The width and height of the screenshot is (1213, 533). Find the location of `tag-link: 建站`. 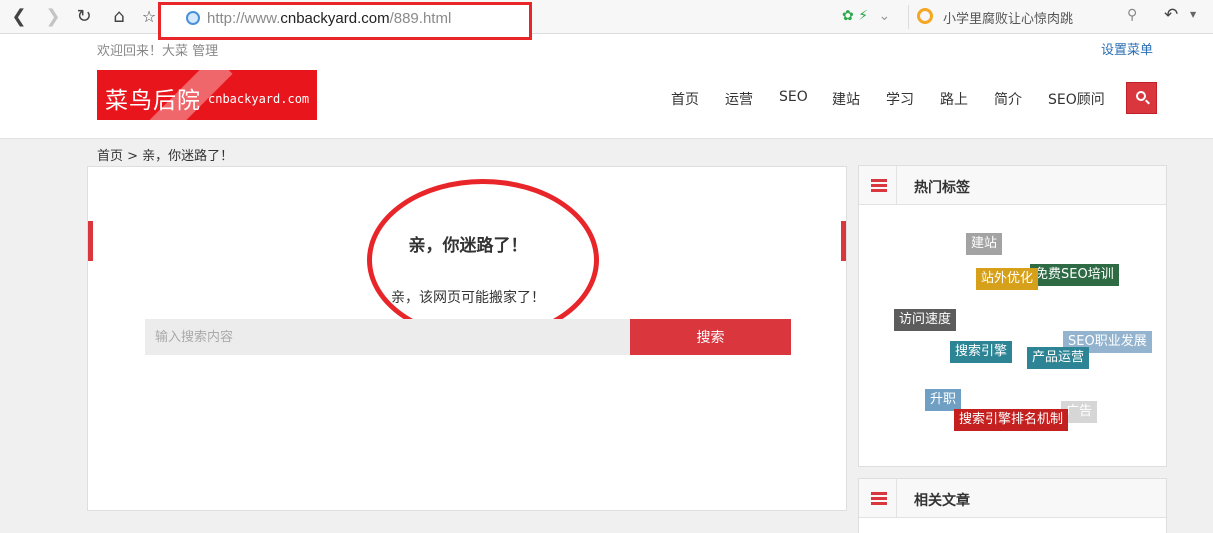

tag-link: 建站 is located at coordinates (984, 244).